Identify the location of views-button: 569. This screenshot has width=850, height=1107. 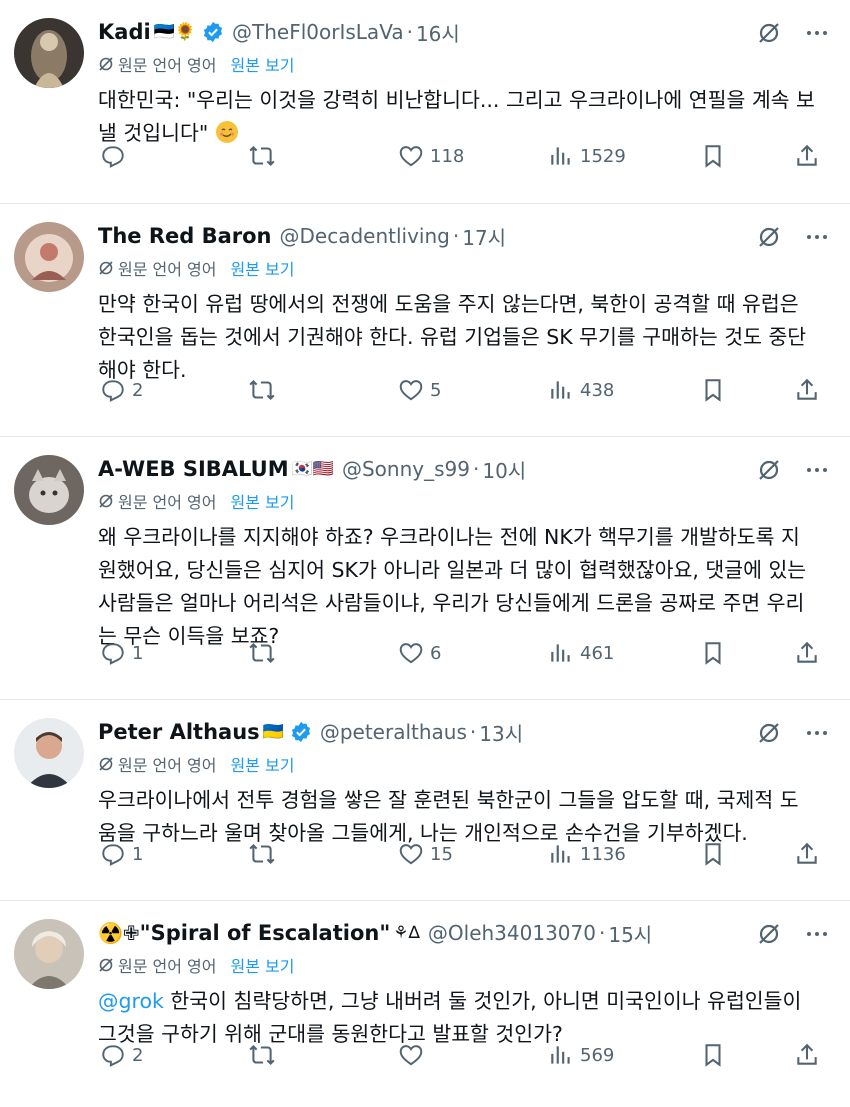
(581, 1055).